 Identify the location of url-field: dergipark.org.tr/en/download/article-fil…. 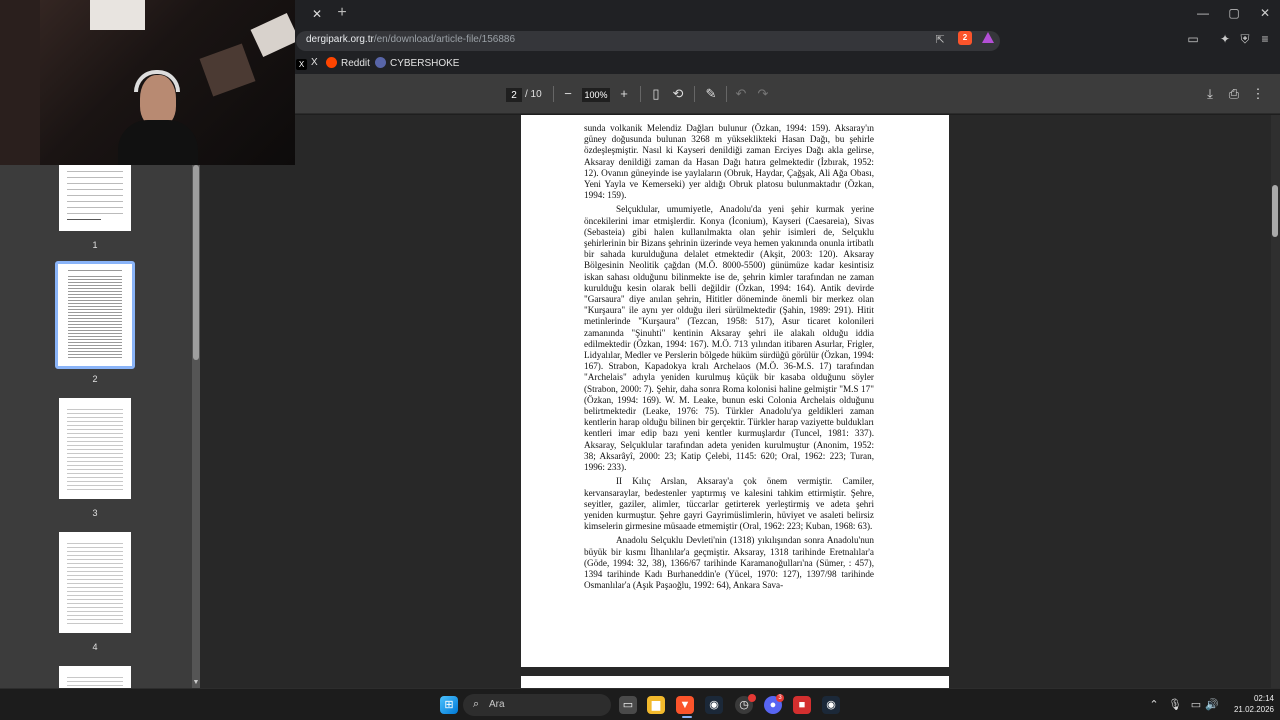
(648, 41).